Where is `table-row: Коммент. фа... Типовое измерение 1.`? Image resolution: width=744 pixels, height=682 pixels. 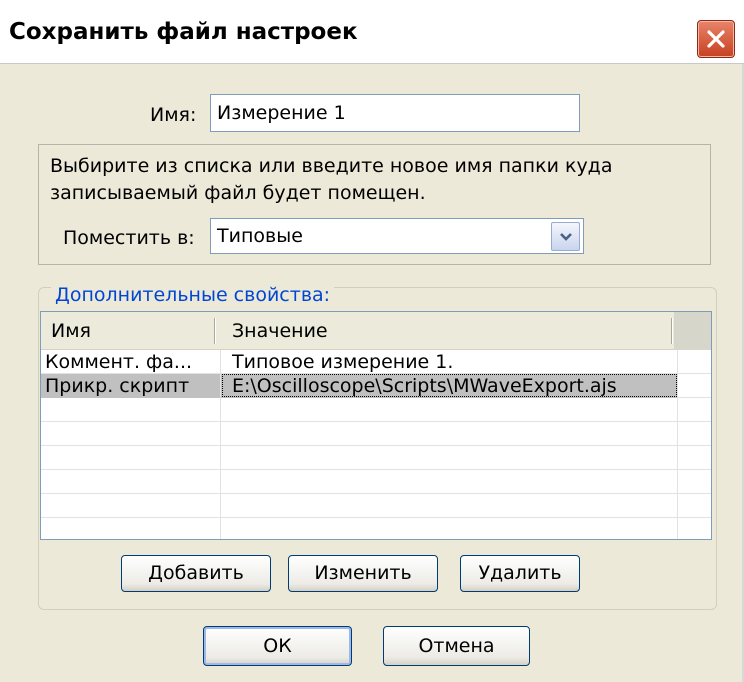 table-row: Коммент. фа... Типовое измерение 1. is located at coordinates (376, 362).